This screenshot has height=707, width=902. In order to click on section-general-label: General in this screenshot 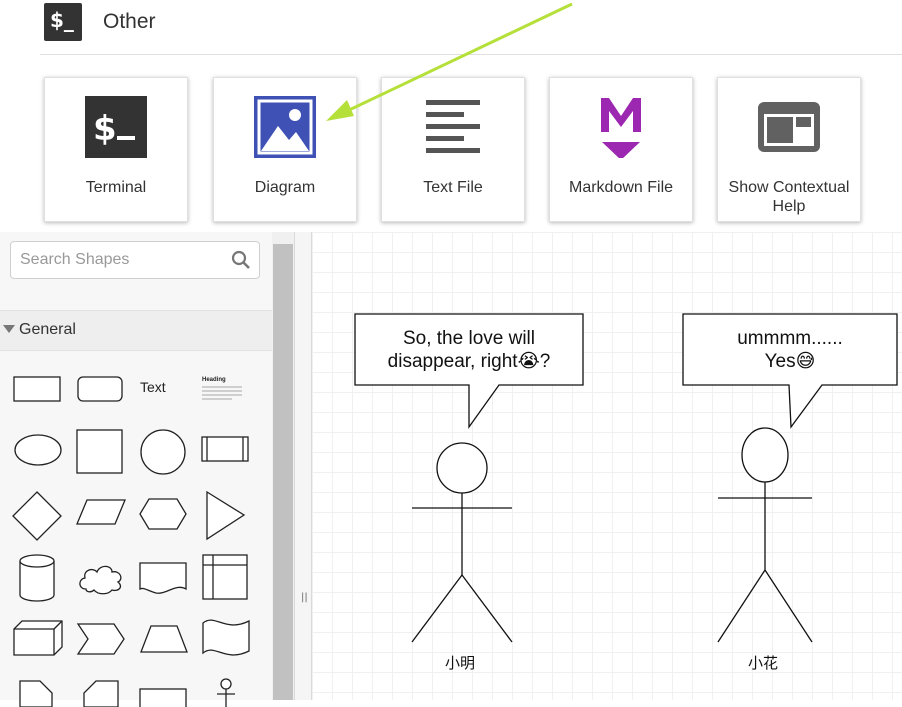, I will do `click(47, 329)`.